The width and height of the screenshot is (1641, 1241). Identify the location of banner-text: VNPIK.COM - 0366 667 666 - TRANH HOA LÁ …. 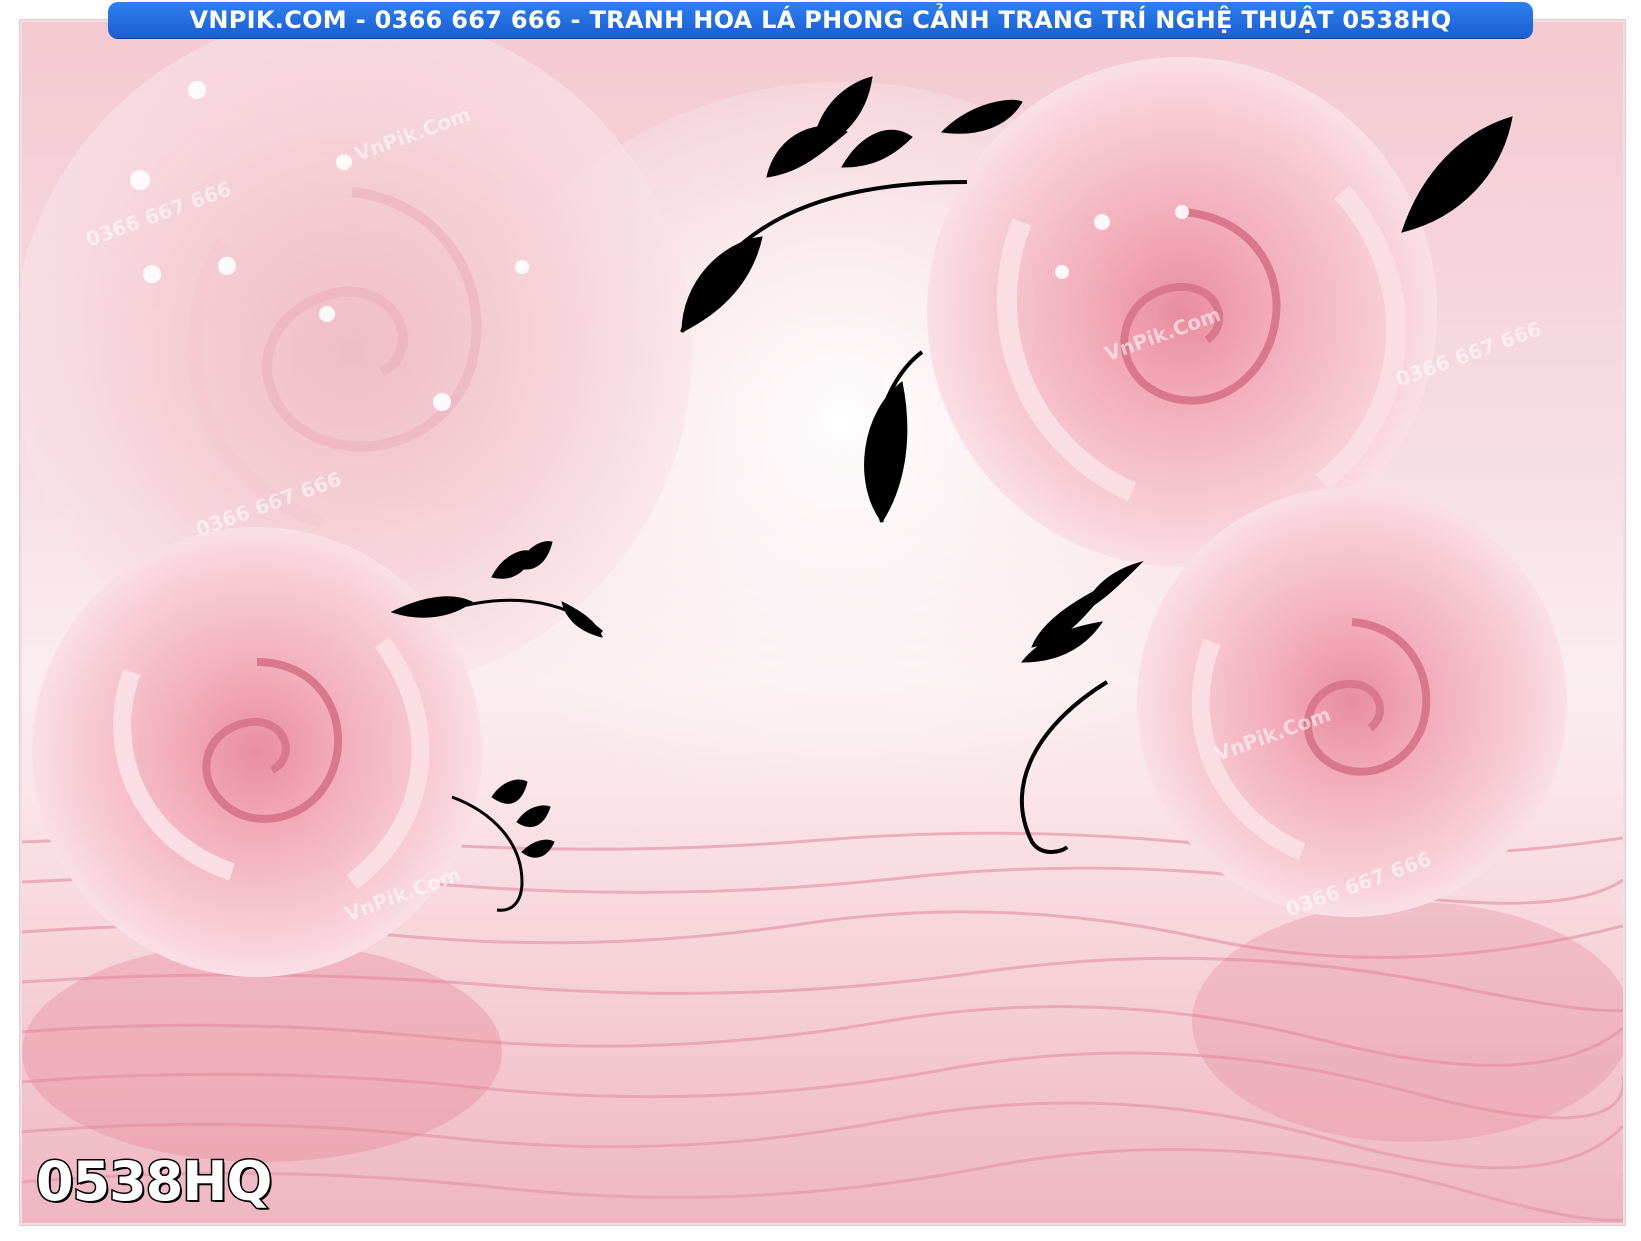
(820, 20).